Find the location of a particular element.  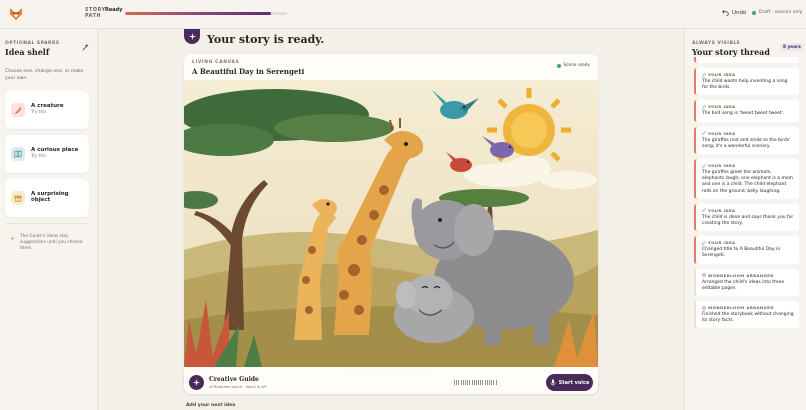

scene-dot-icon is located at coordinates (559, 65).